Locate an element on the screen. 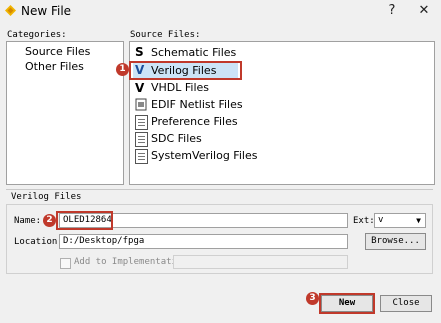 This screenshot has width=441, height=323. categories-list: Source Files Other Files is located at coordinates (65, 113).